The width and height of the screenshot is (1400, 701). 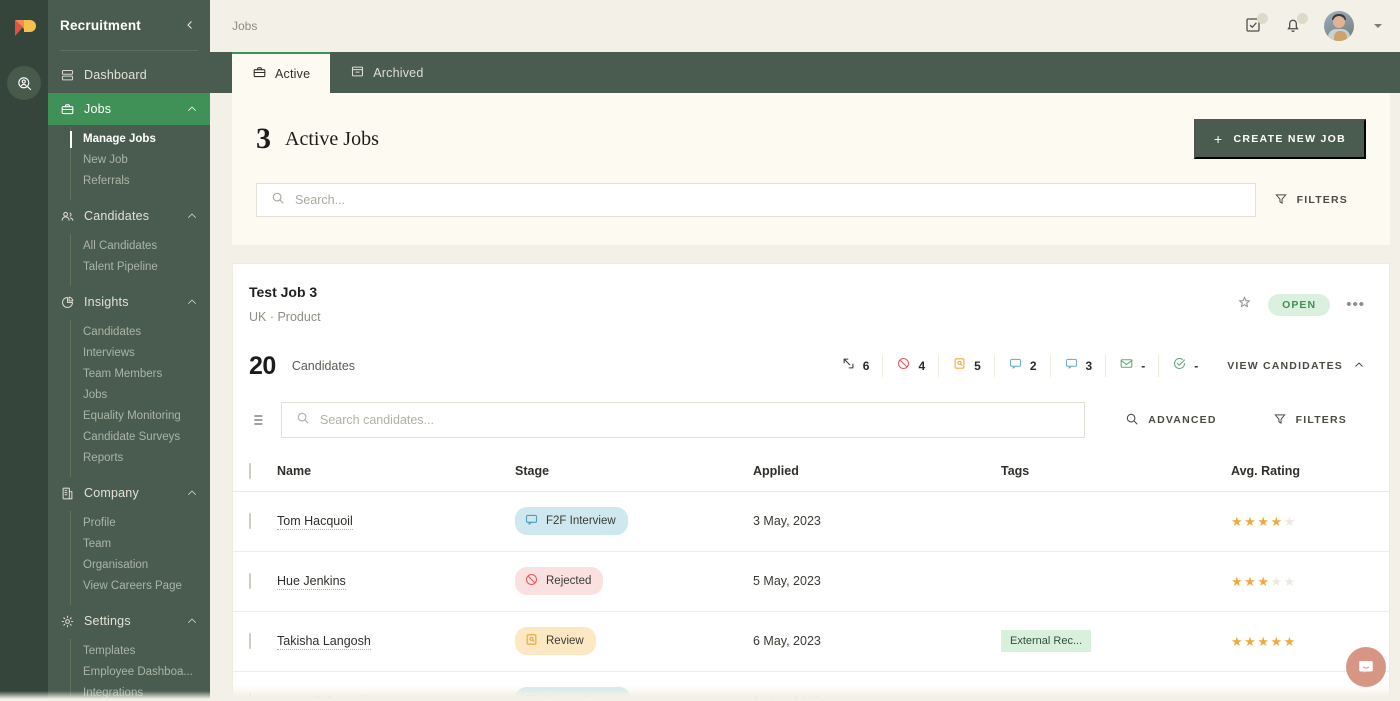 What do you see at coordinates (129, 109) in the screenshot?
I see `sidebar-item-jobs: Jobs` at bounding box center [129, 109].